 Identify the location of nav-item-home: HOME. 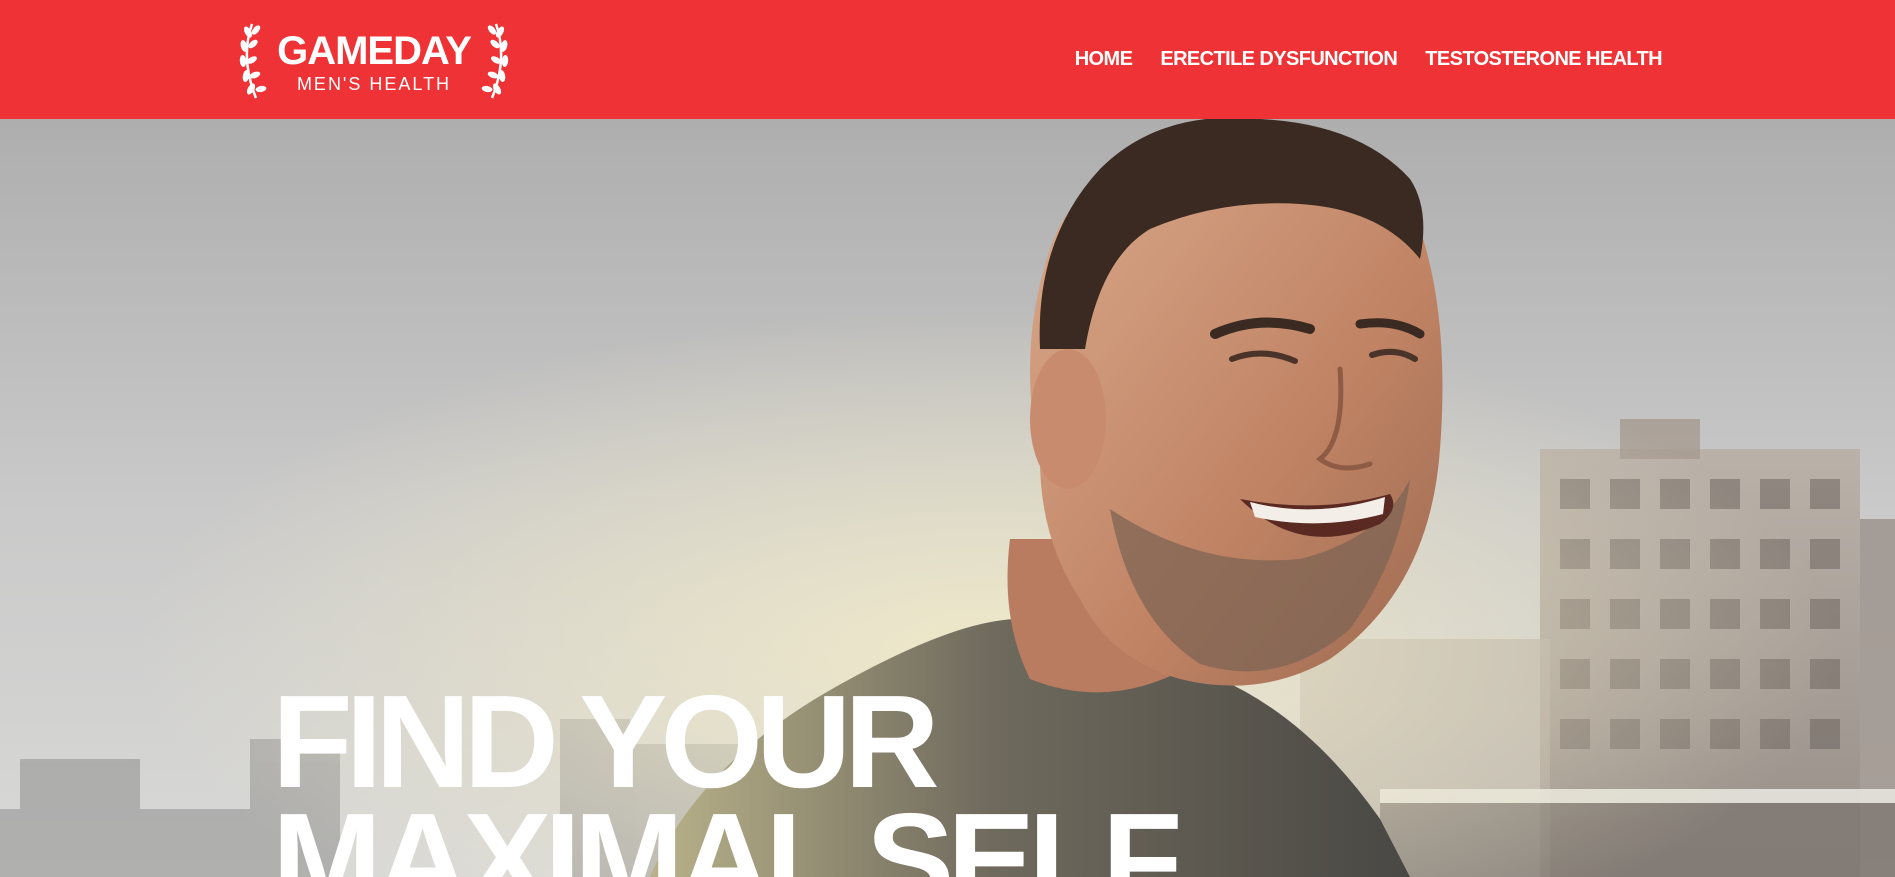
(1104, 59).